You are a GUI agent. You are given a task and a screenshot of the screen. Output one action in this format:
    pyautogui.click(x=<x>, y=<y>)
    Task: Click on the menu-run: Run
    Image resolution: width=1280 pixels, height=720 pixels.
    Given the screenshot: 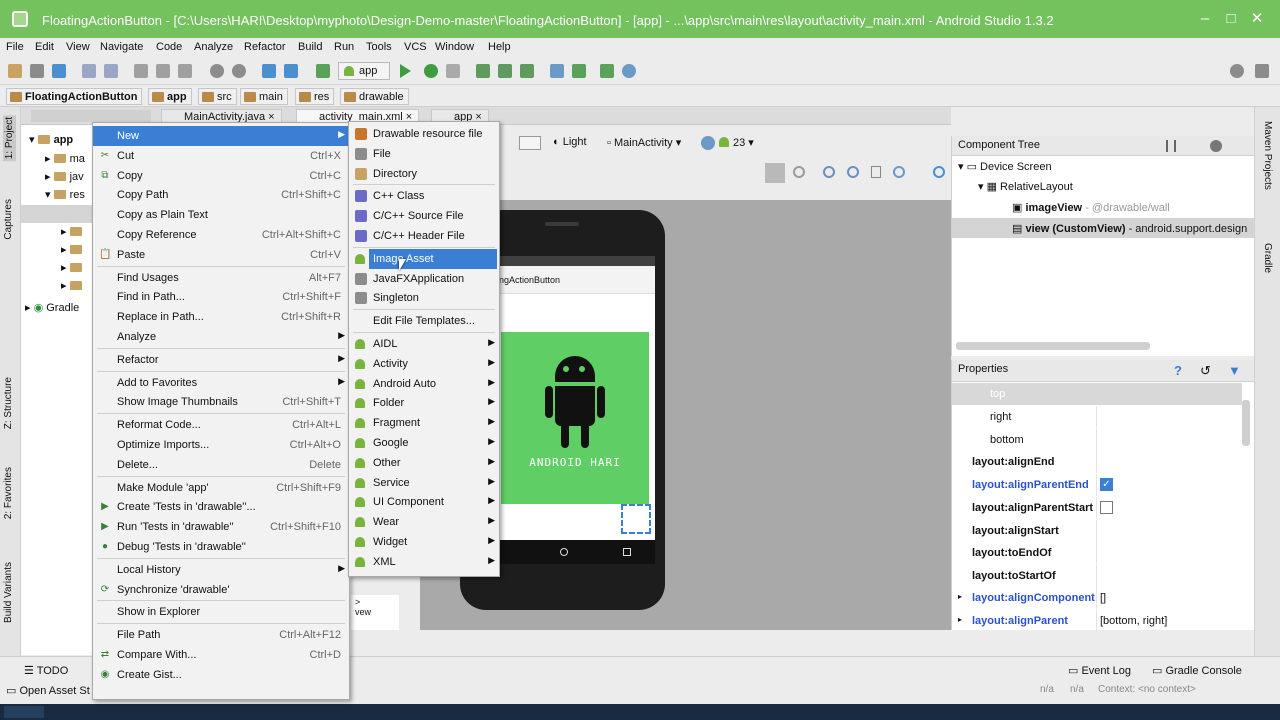 What is the action you would take?
    pyautogui.click(x=344, y=47)
    